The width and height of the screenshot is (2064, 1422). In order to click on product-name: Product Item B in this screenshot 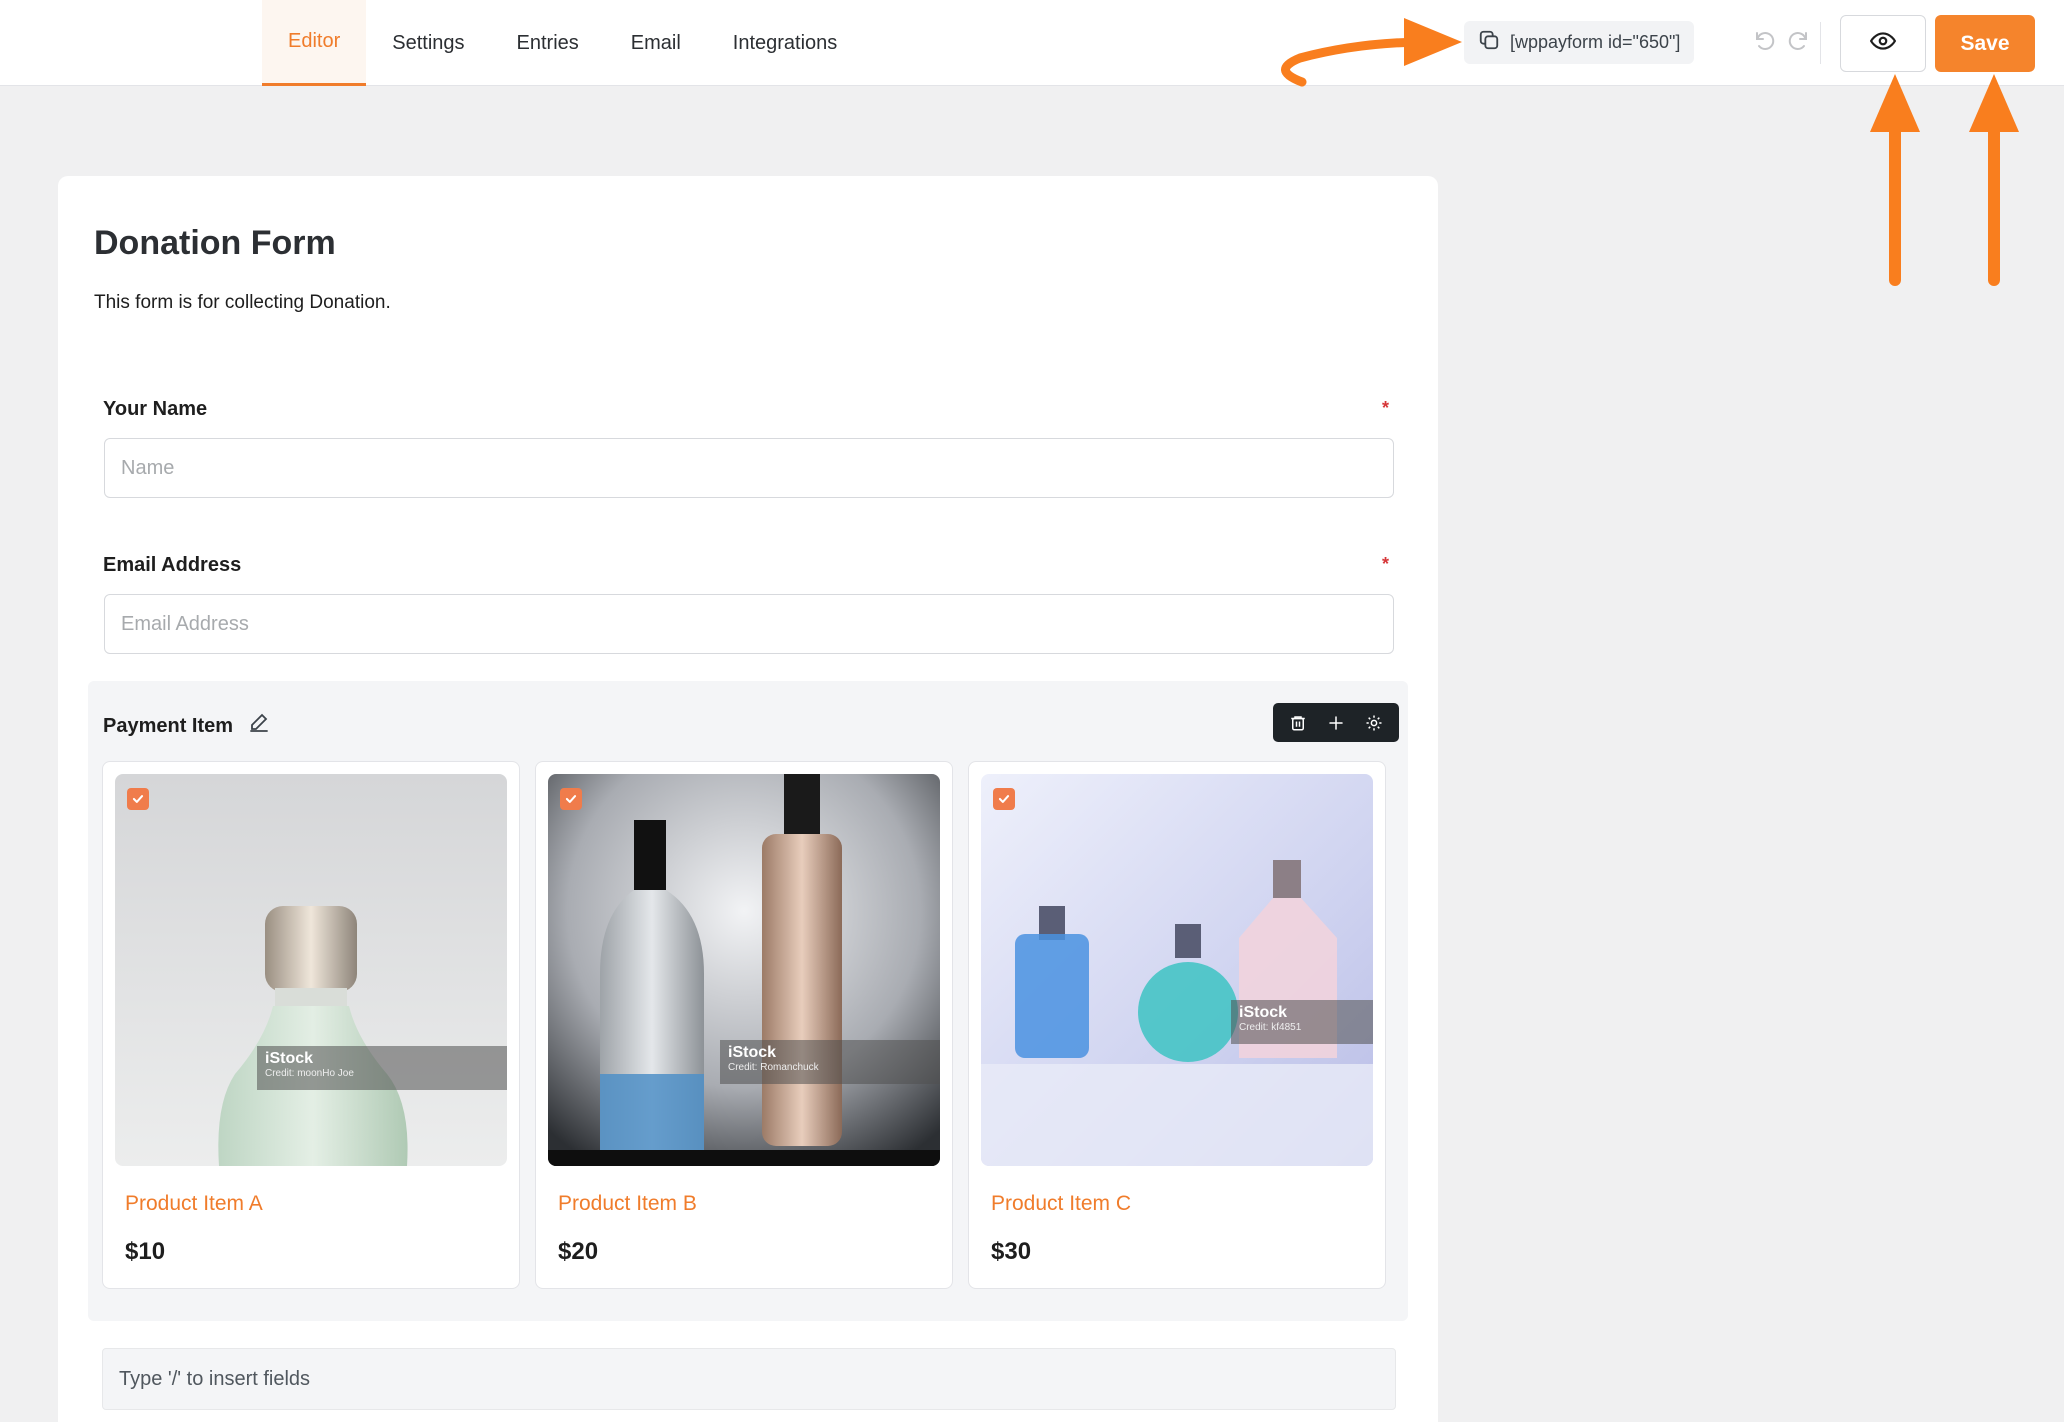, I will do `click(627, 1203)`.